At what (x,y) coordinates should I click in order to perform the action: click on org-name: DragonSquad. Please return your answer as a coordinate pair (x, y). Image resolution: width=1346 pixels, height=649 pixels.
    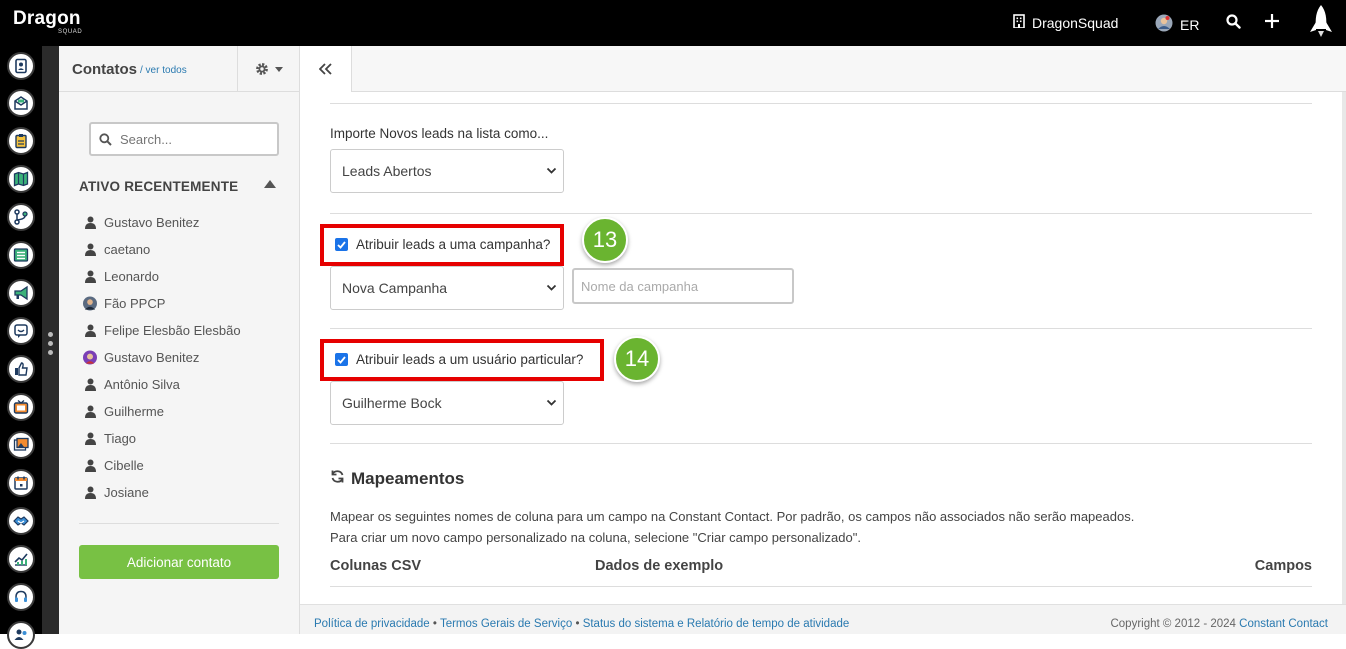
    Looking at the image, I should click on (1075, 22).